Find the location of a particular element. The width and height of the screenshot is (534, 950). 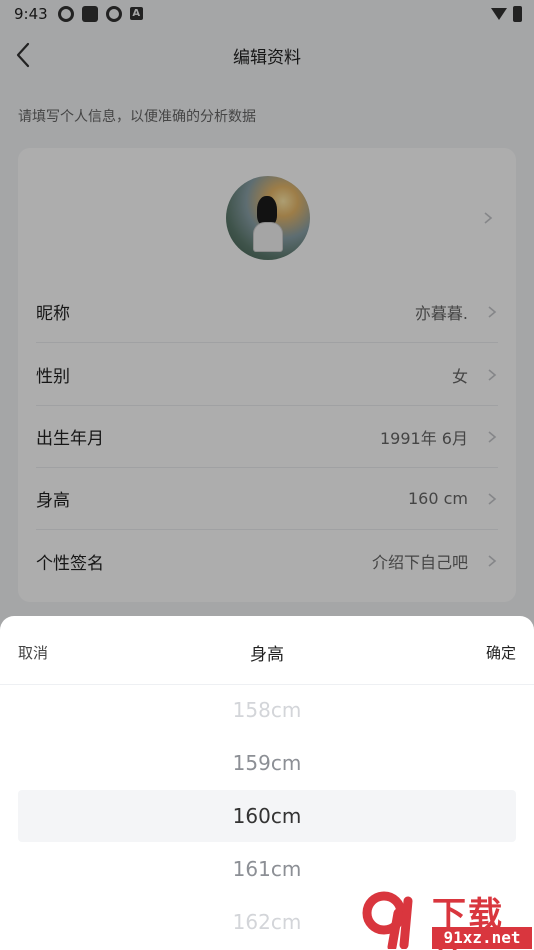

picker-option-selected: 160cm is located at coordinates (267, 816).